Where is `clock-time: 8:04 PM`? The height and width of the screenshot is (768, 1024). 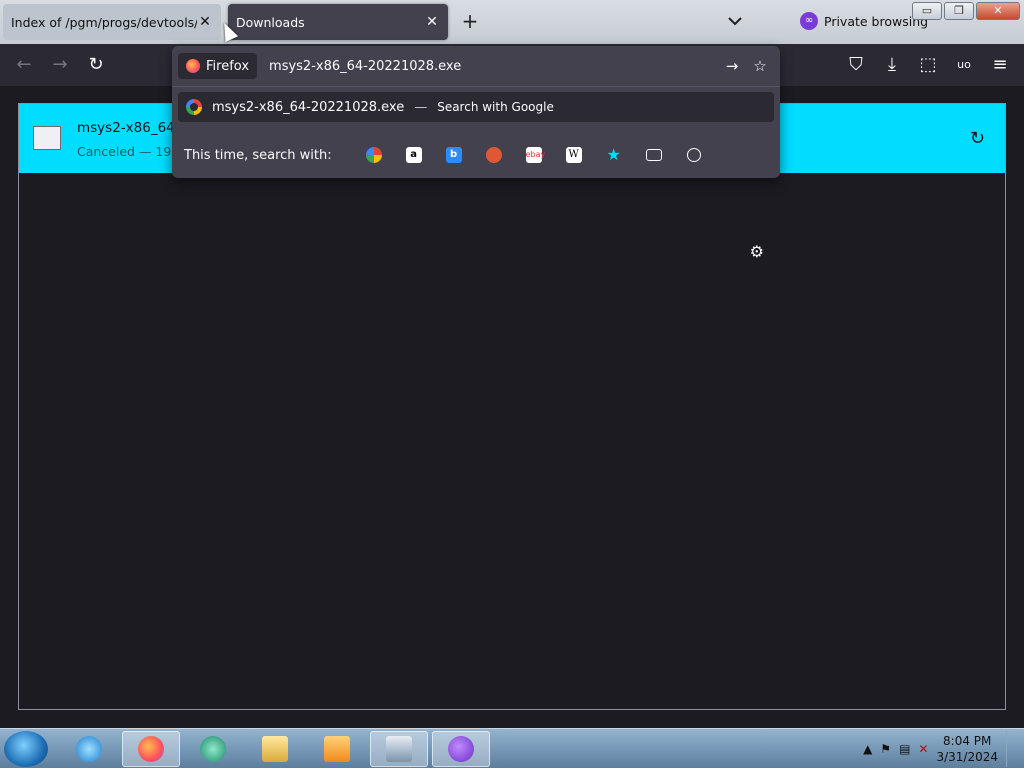 clock-time: 8:04 PM is located at coordinates (967, 741).